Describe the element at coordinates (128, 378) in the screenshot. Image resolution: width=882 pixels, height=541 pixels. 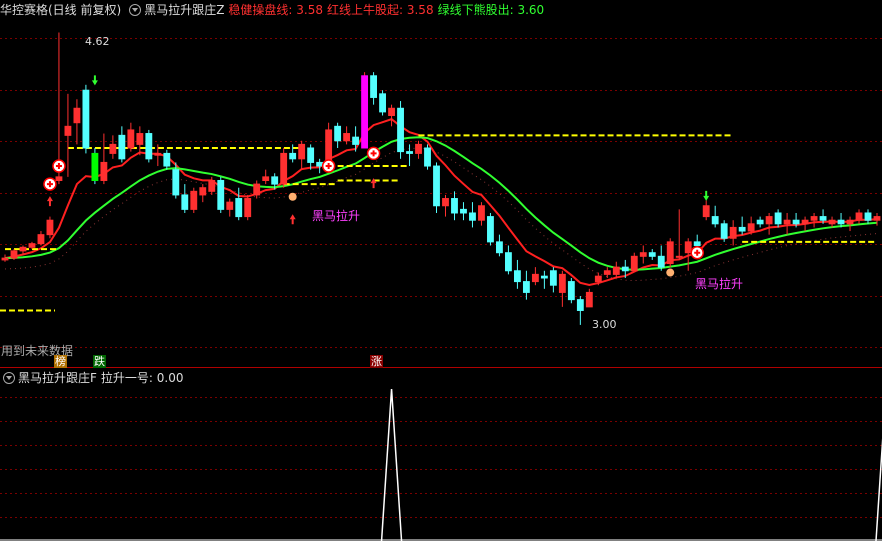
I see `sub-item-label: 拉升一号:` at that location.